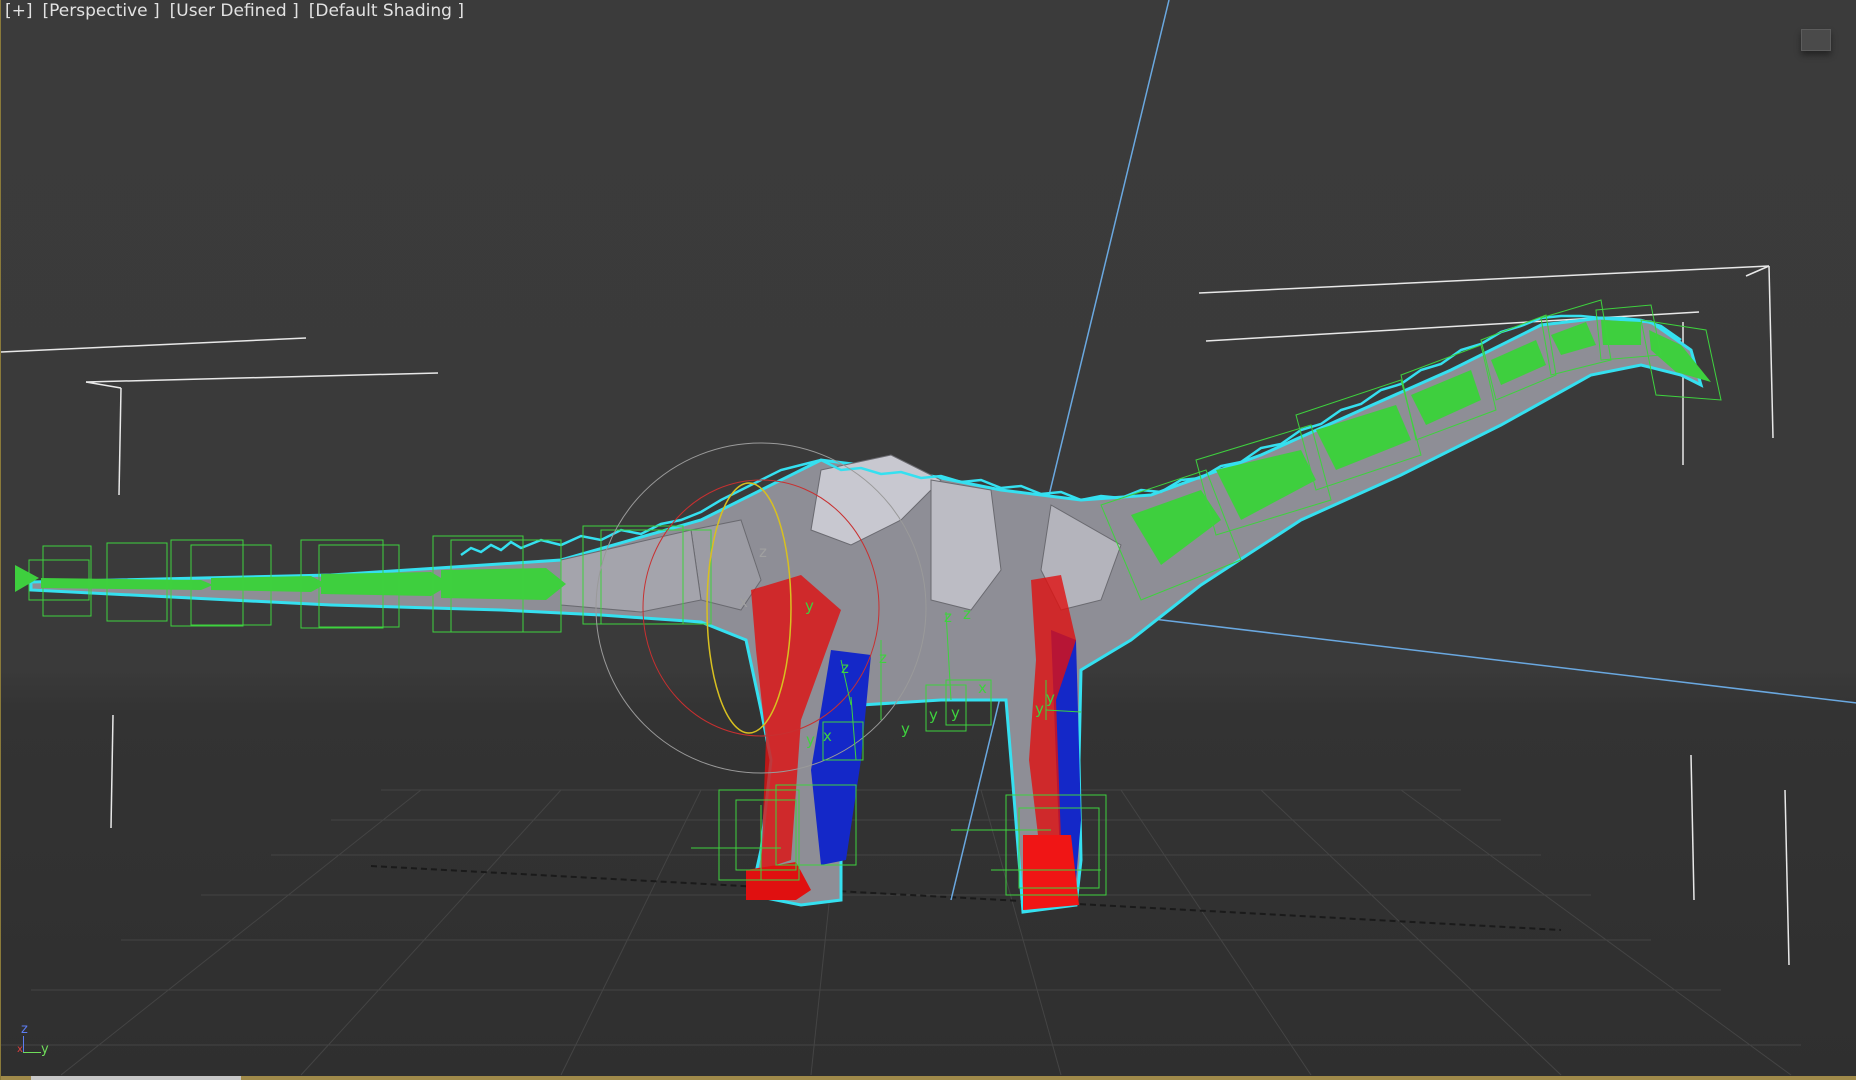  Describe the element at coordinates (1051, 872) in the screenshot. I see `front-foot-red` at that location.